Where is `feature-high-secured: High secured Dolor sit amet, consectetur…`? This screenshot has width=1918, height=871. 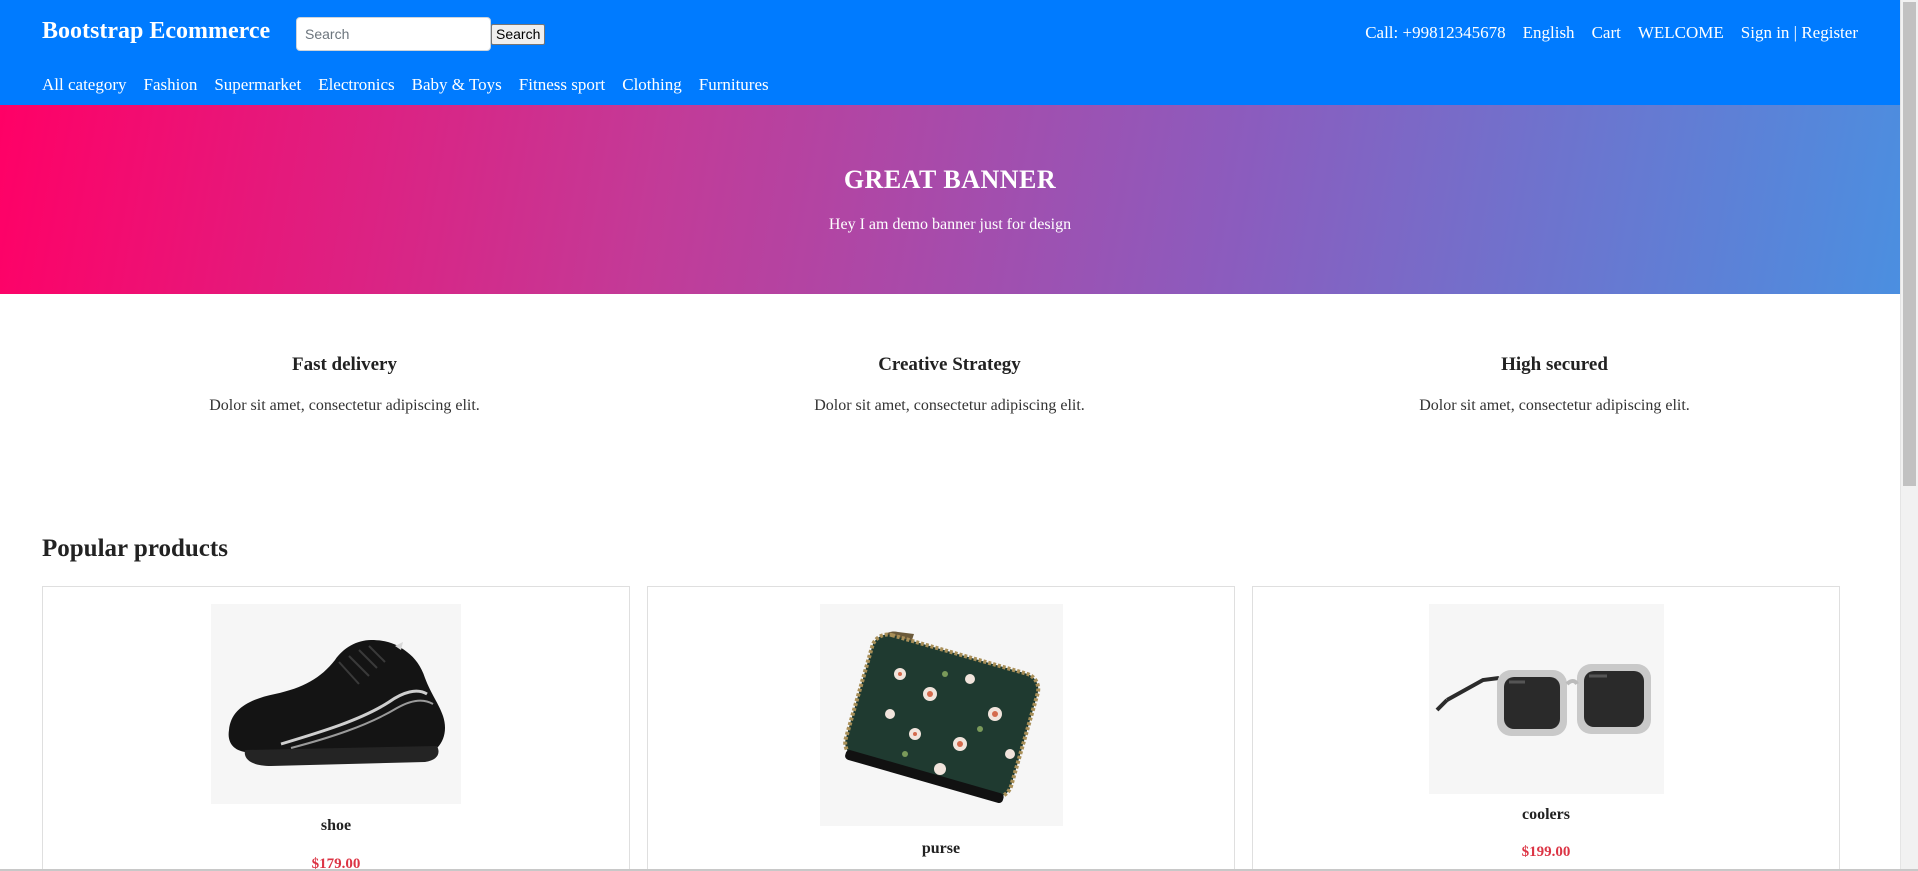 feature-high-secured: High secured Dolor sit amet, consectetur… is located at coordinates (1554, 384).